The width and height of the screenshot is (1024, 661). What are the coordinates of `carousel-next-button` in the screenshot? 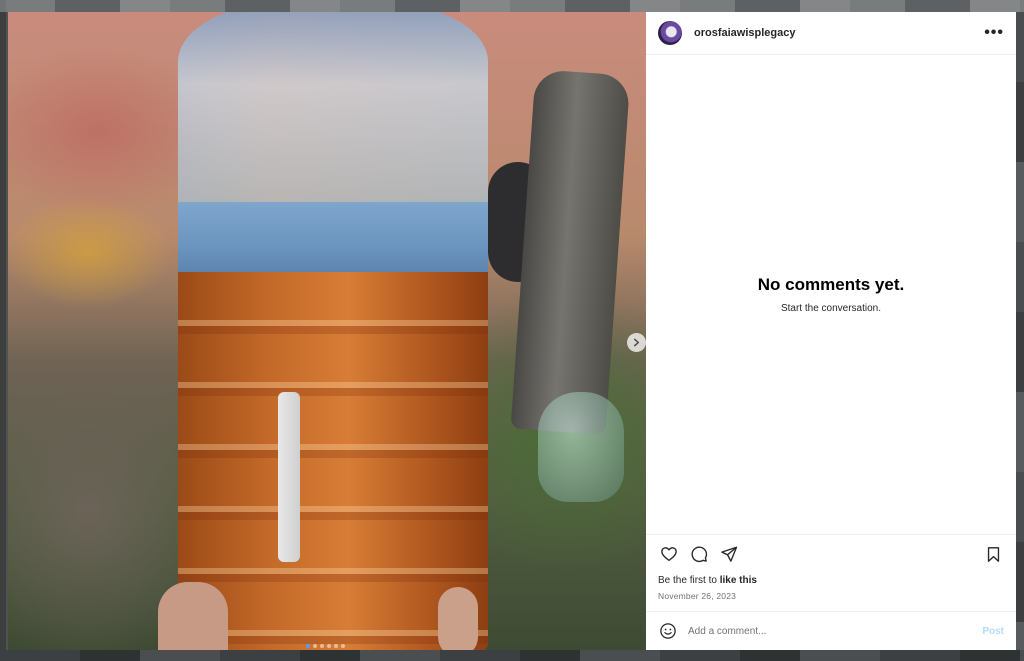 It's located at (636, 342).